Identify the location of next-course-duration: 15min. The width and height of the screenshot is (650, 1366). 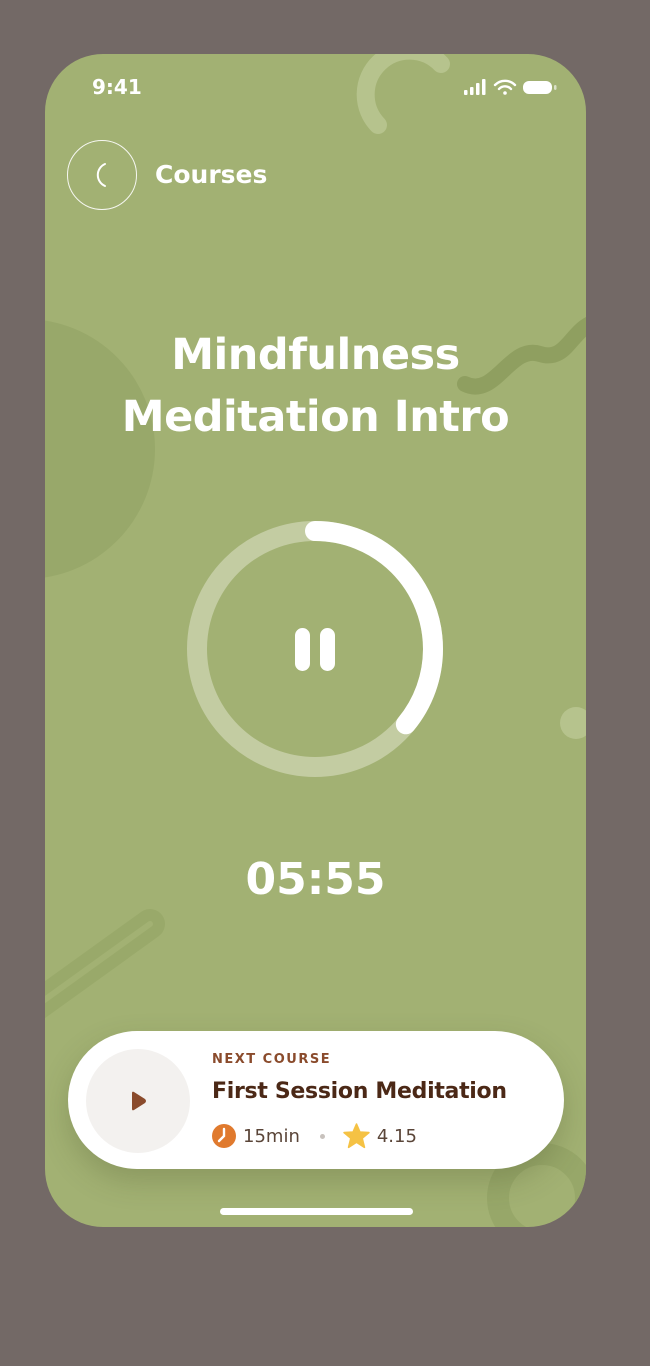
(271, 1136).